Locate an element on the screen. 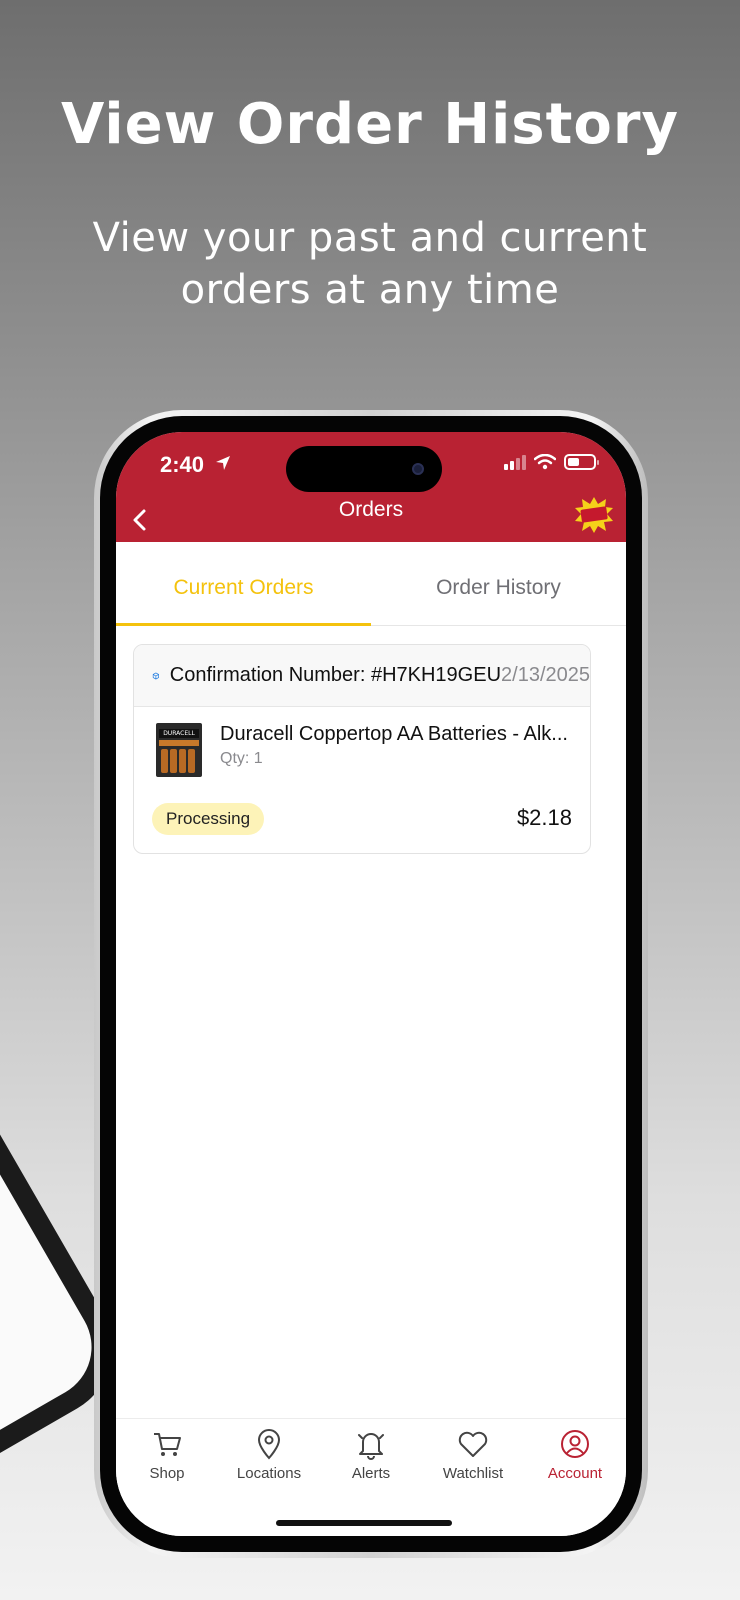 This screenshot has width=740, height=1600. confirmation-number: Confirmation Number: #H7KH19GEU is located at coordinates (335, 675).